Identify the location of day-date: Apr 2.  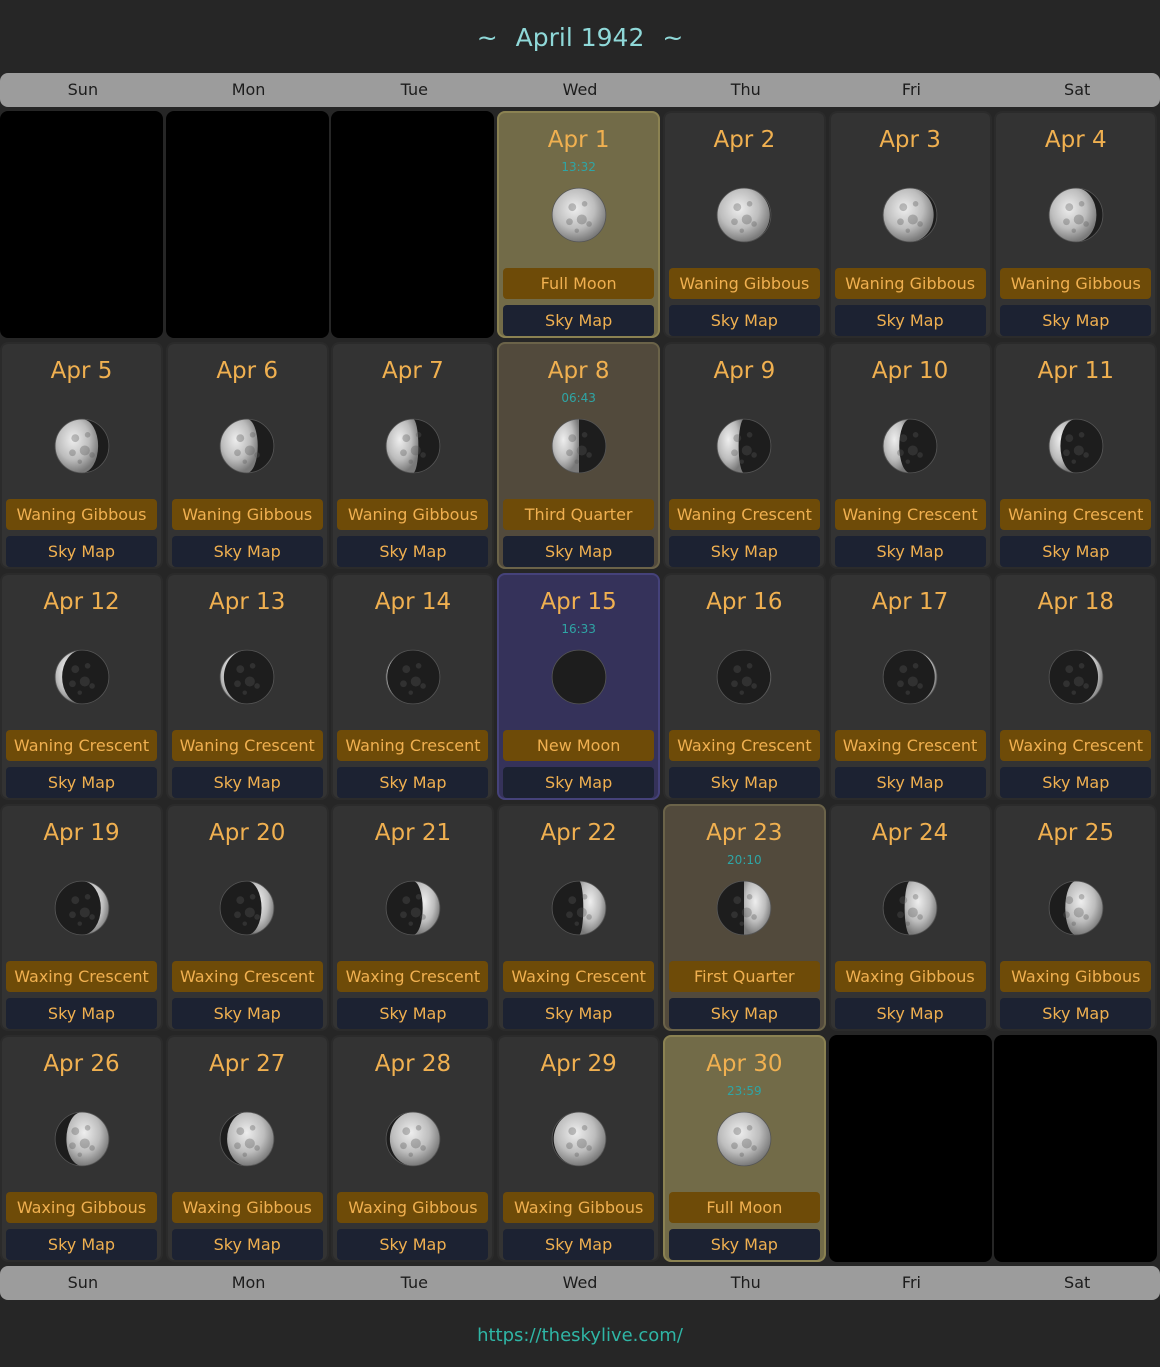
(744, 140).